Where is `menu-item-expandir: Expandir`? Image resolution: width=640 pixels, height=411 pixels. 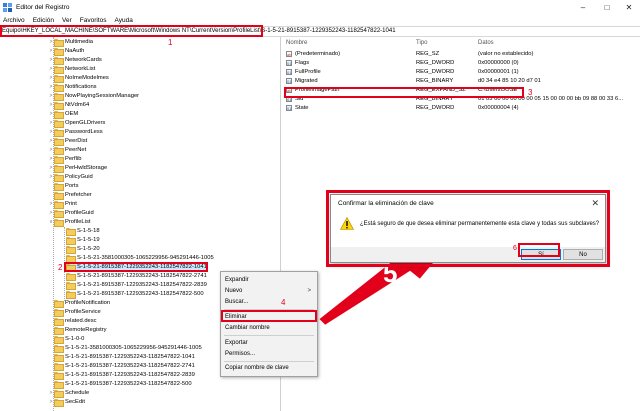
menu-item-expandir: Expandir is located at coordinates (237, 280).